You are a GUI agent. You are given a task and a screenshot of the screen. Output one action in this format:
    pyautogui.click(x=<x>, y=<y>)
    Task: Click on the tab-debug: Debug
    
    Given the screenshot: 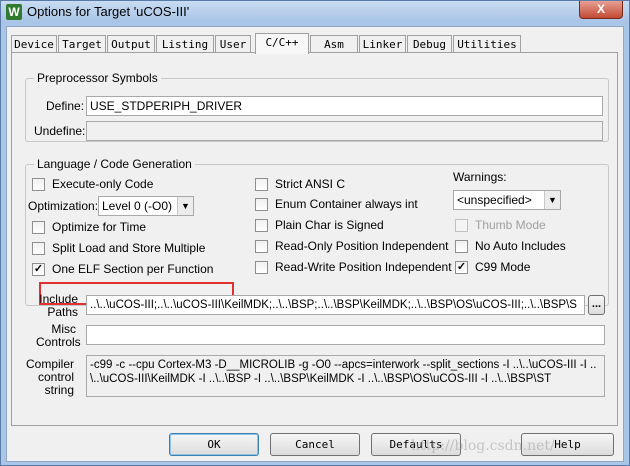 What is the action you would take?
    pyautogui.click(x=429, y=44)
    